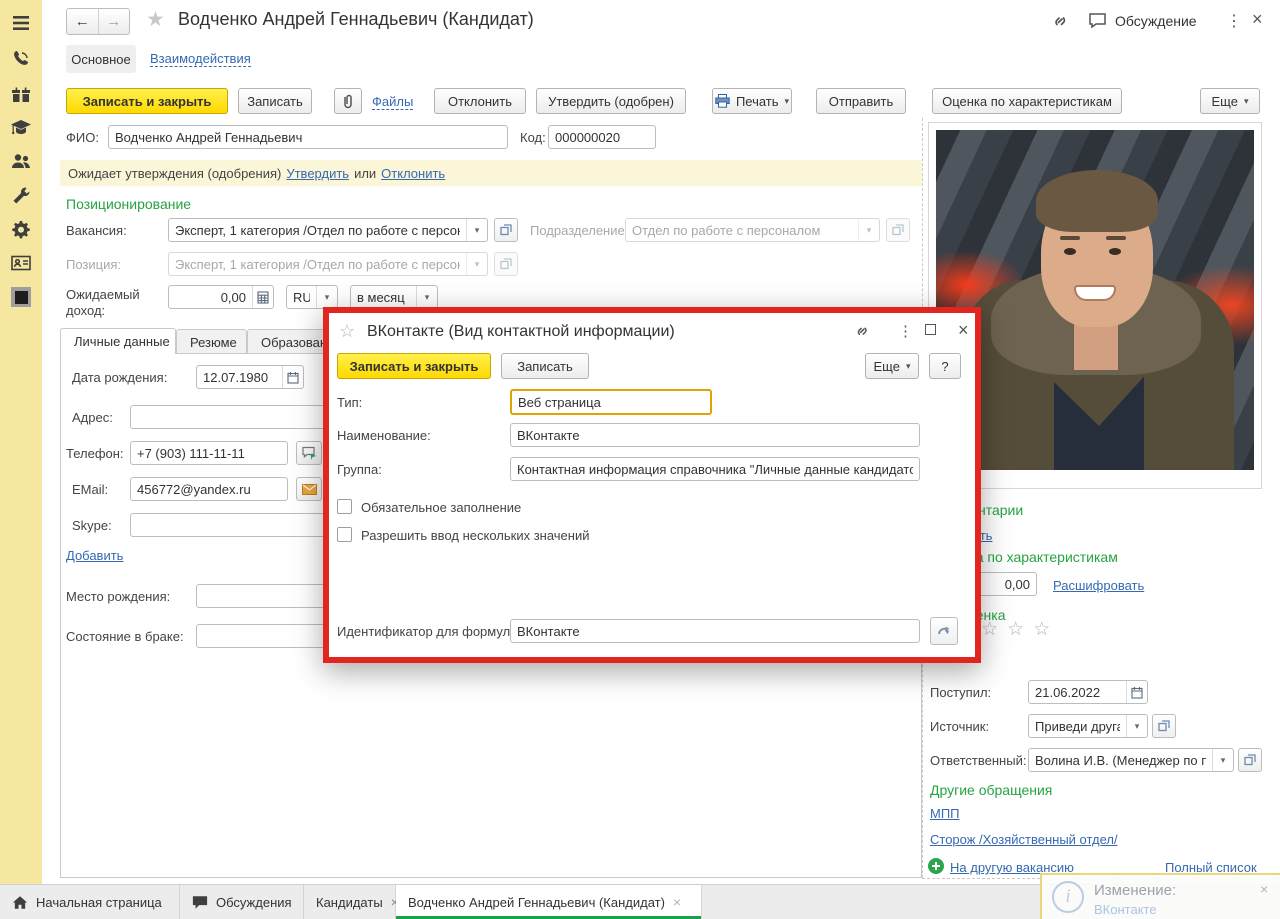 This screenshot has width=1280, height=919. What do you see at coordinates (239, 377) in the screenshot?
I see `birthdate-input` at bounding box center [239, 377].